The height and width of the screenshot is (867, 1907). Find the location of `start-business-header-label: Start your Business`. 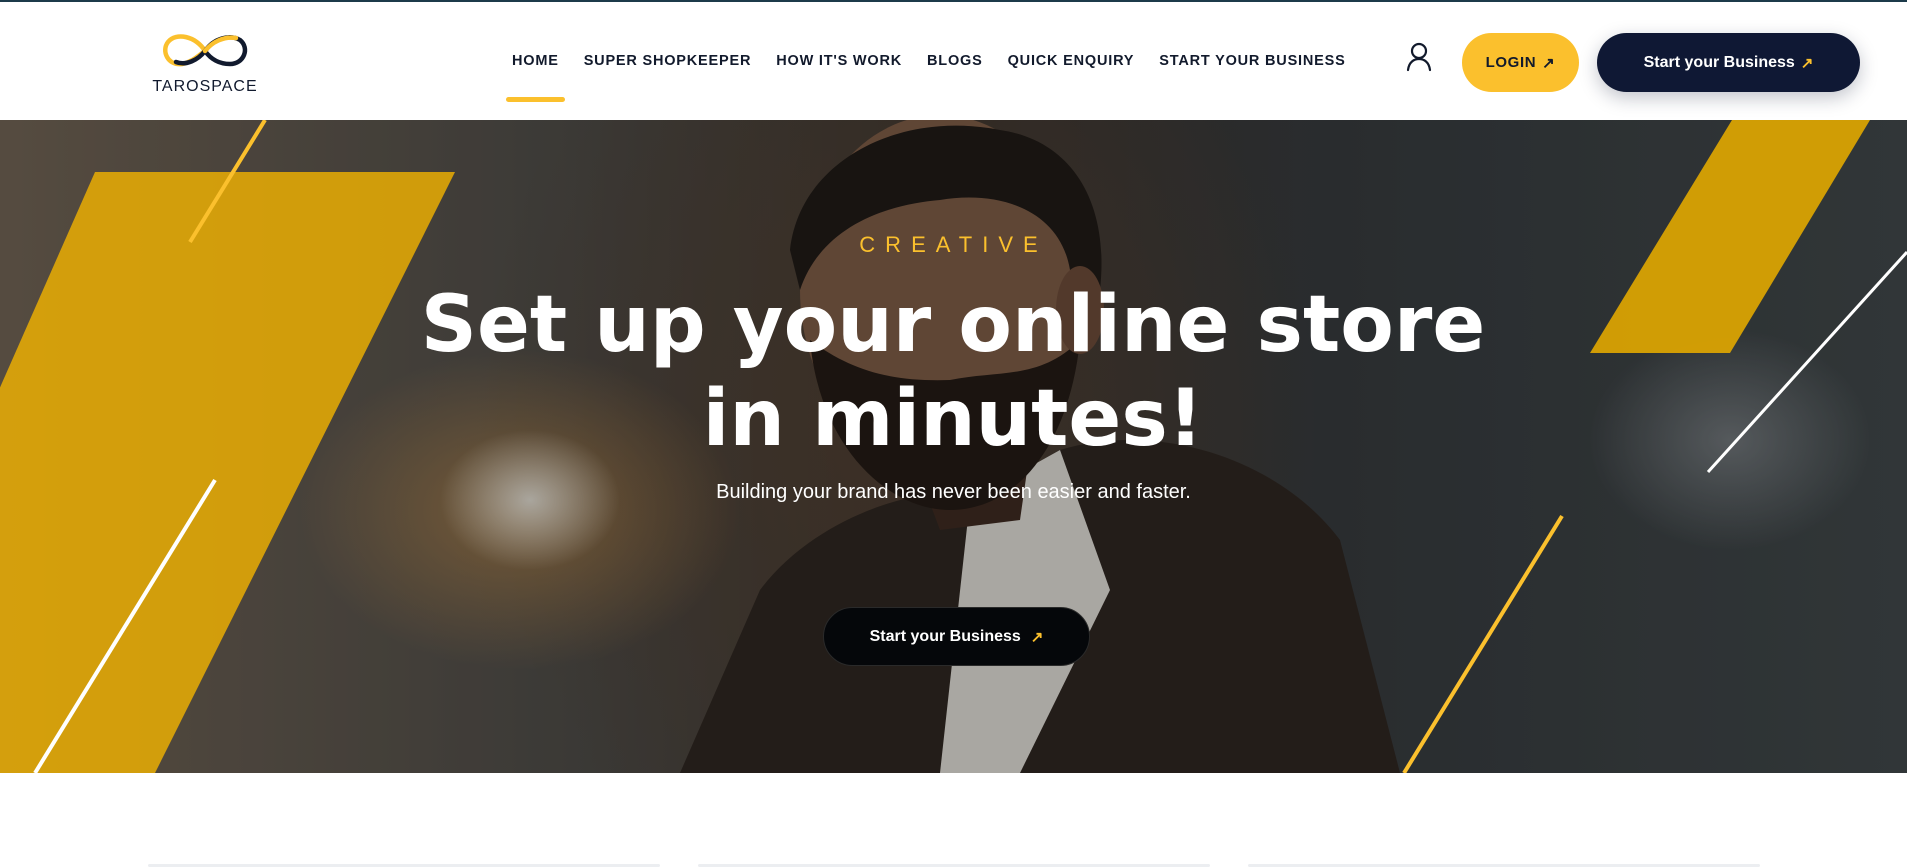

start-business-header-label: Start your Business is located at coordinates (1719, 62).